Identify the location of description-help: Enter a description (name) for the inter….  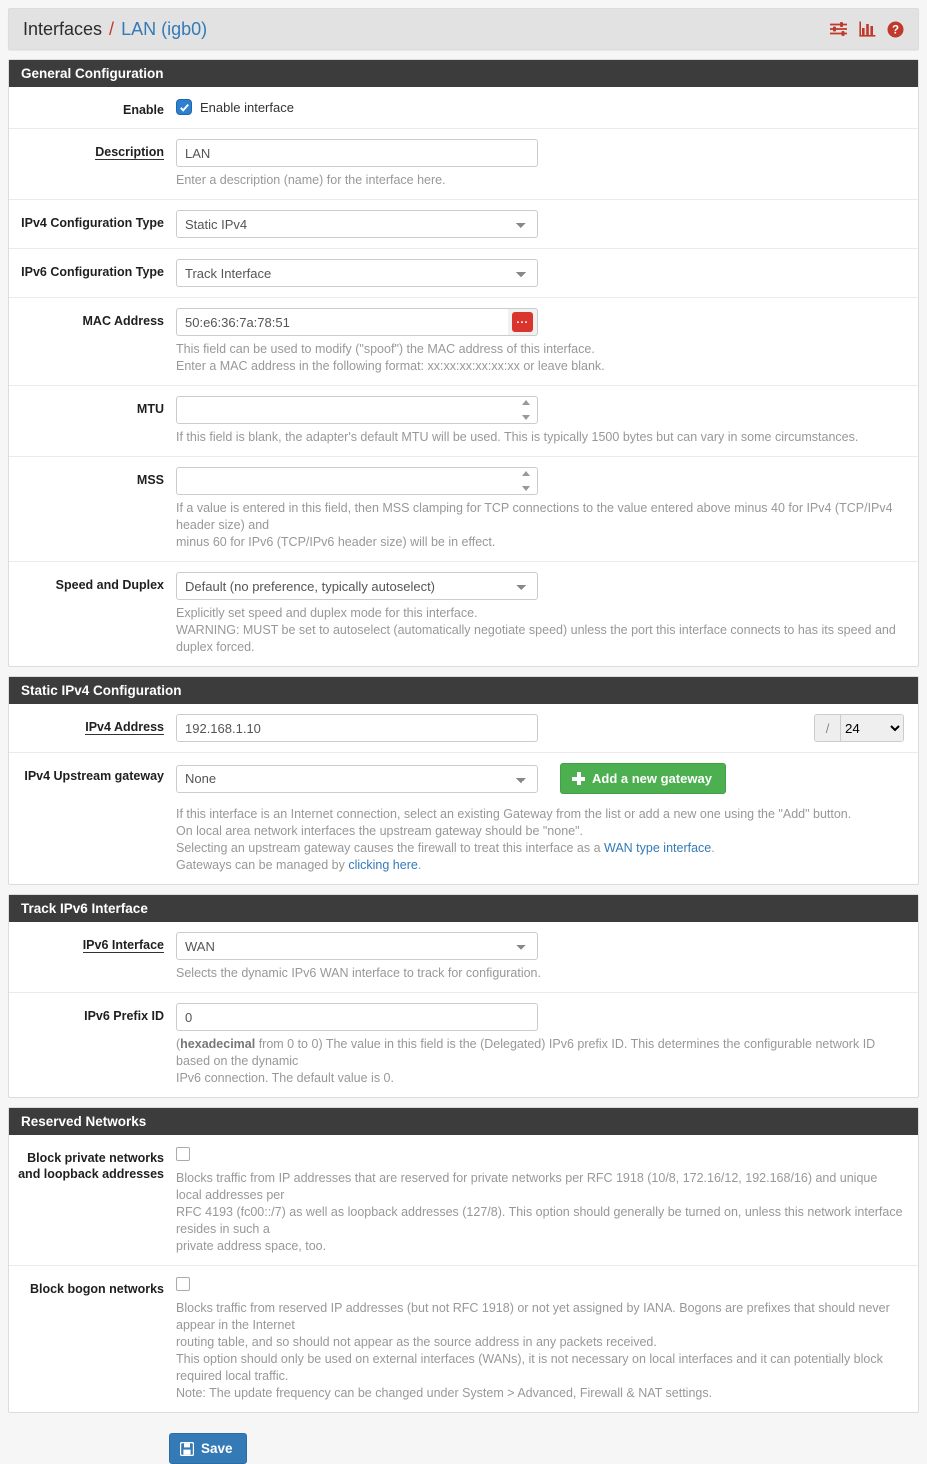
(311, 180).